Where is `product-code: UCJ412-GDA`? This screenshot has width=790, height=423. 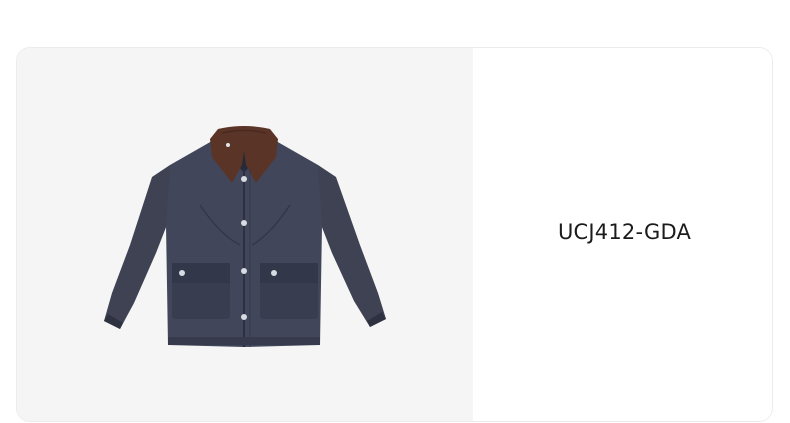 product-code: UCJ412-GDA is located at coordinates (624, 232).